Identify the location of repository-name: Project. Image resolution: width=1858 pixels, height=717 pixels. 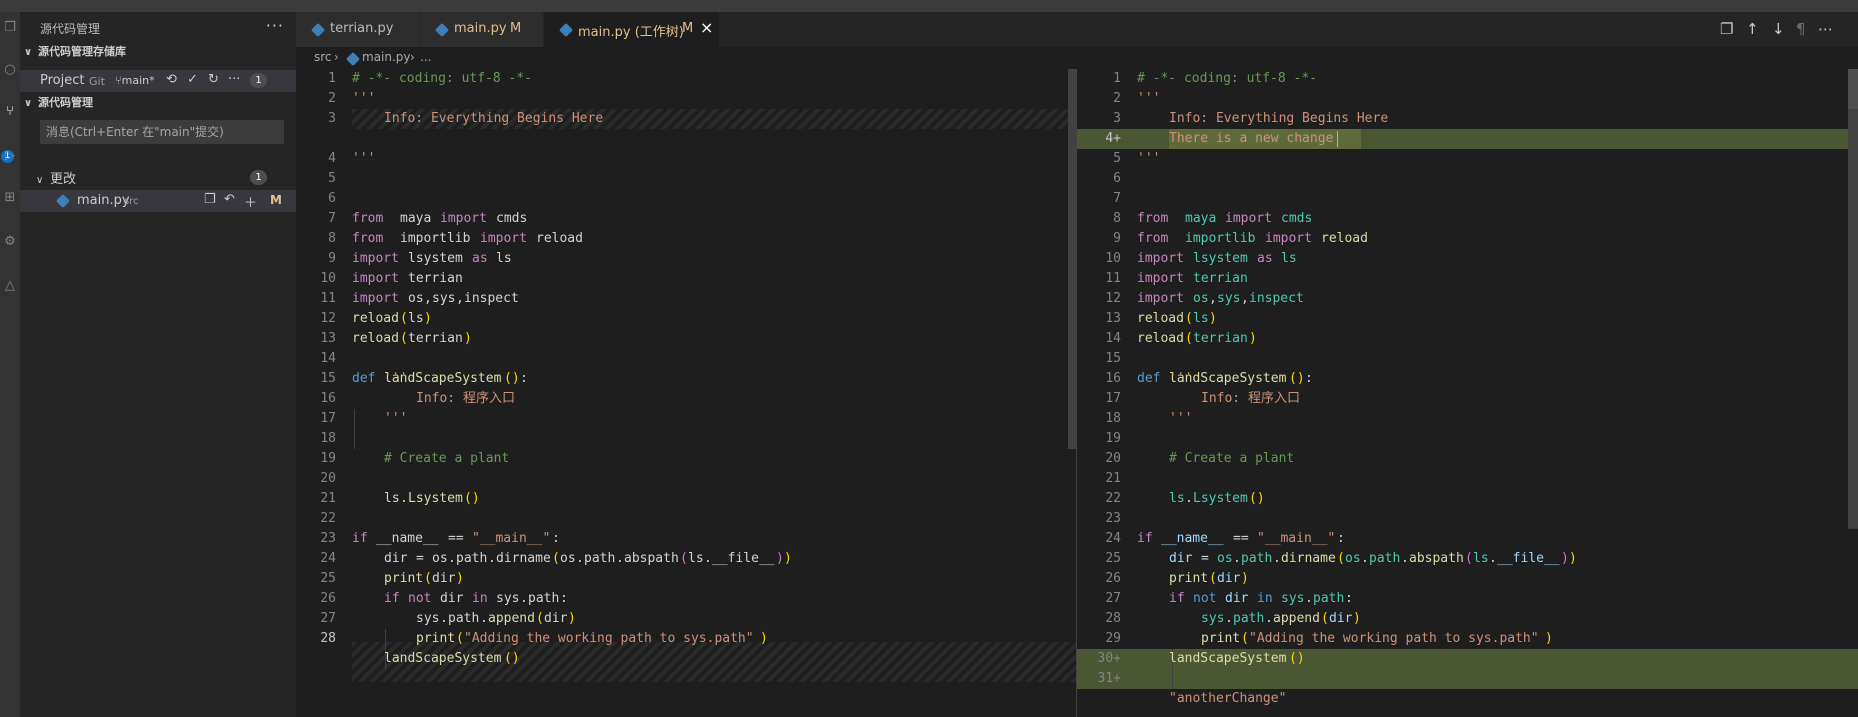
(62, 80).